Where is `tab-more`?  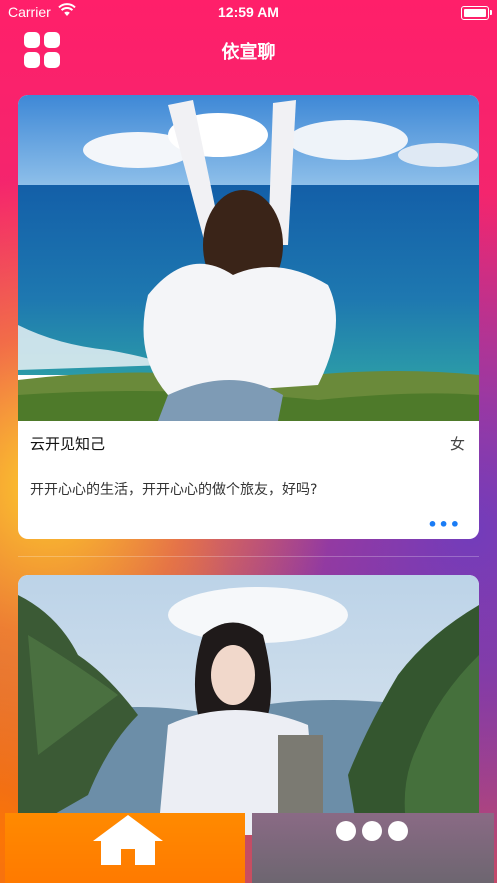 tab-more is located at coordinates (373, 848).